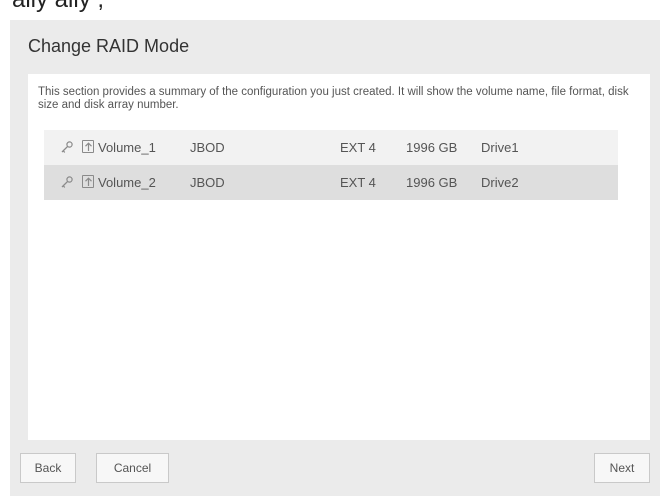 This screenshot has width=660, height=496. What do you see at coordinates (622, 468) in the screenshot?
I see `next-button: Next` at bounding box center [622, 468].